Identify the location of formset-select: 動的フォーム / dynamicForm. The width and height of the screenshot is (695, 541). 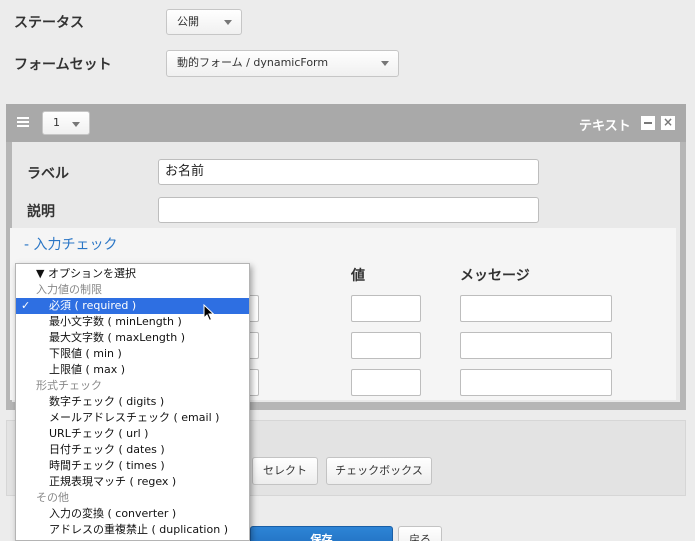
(282, 63).